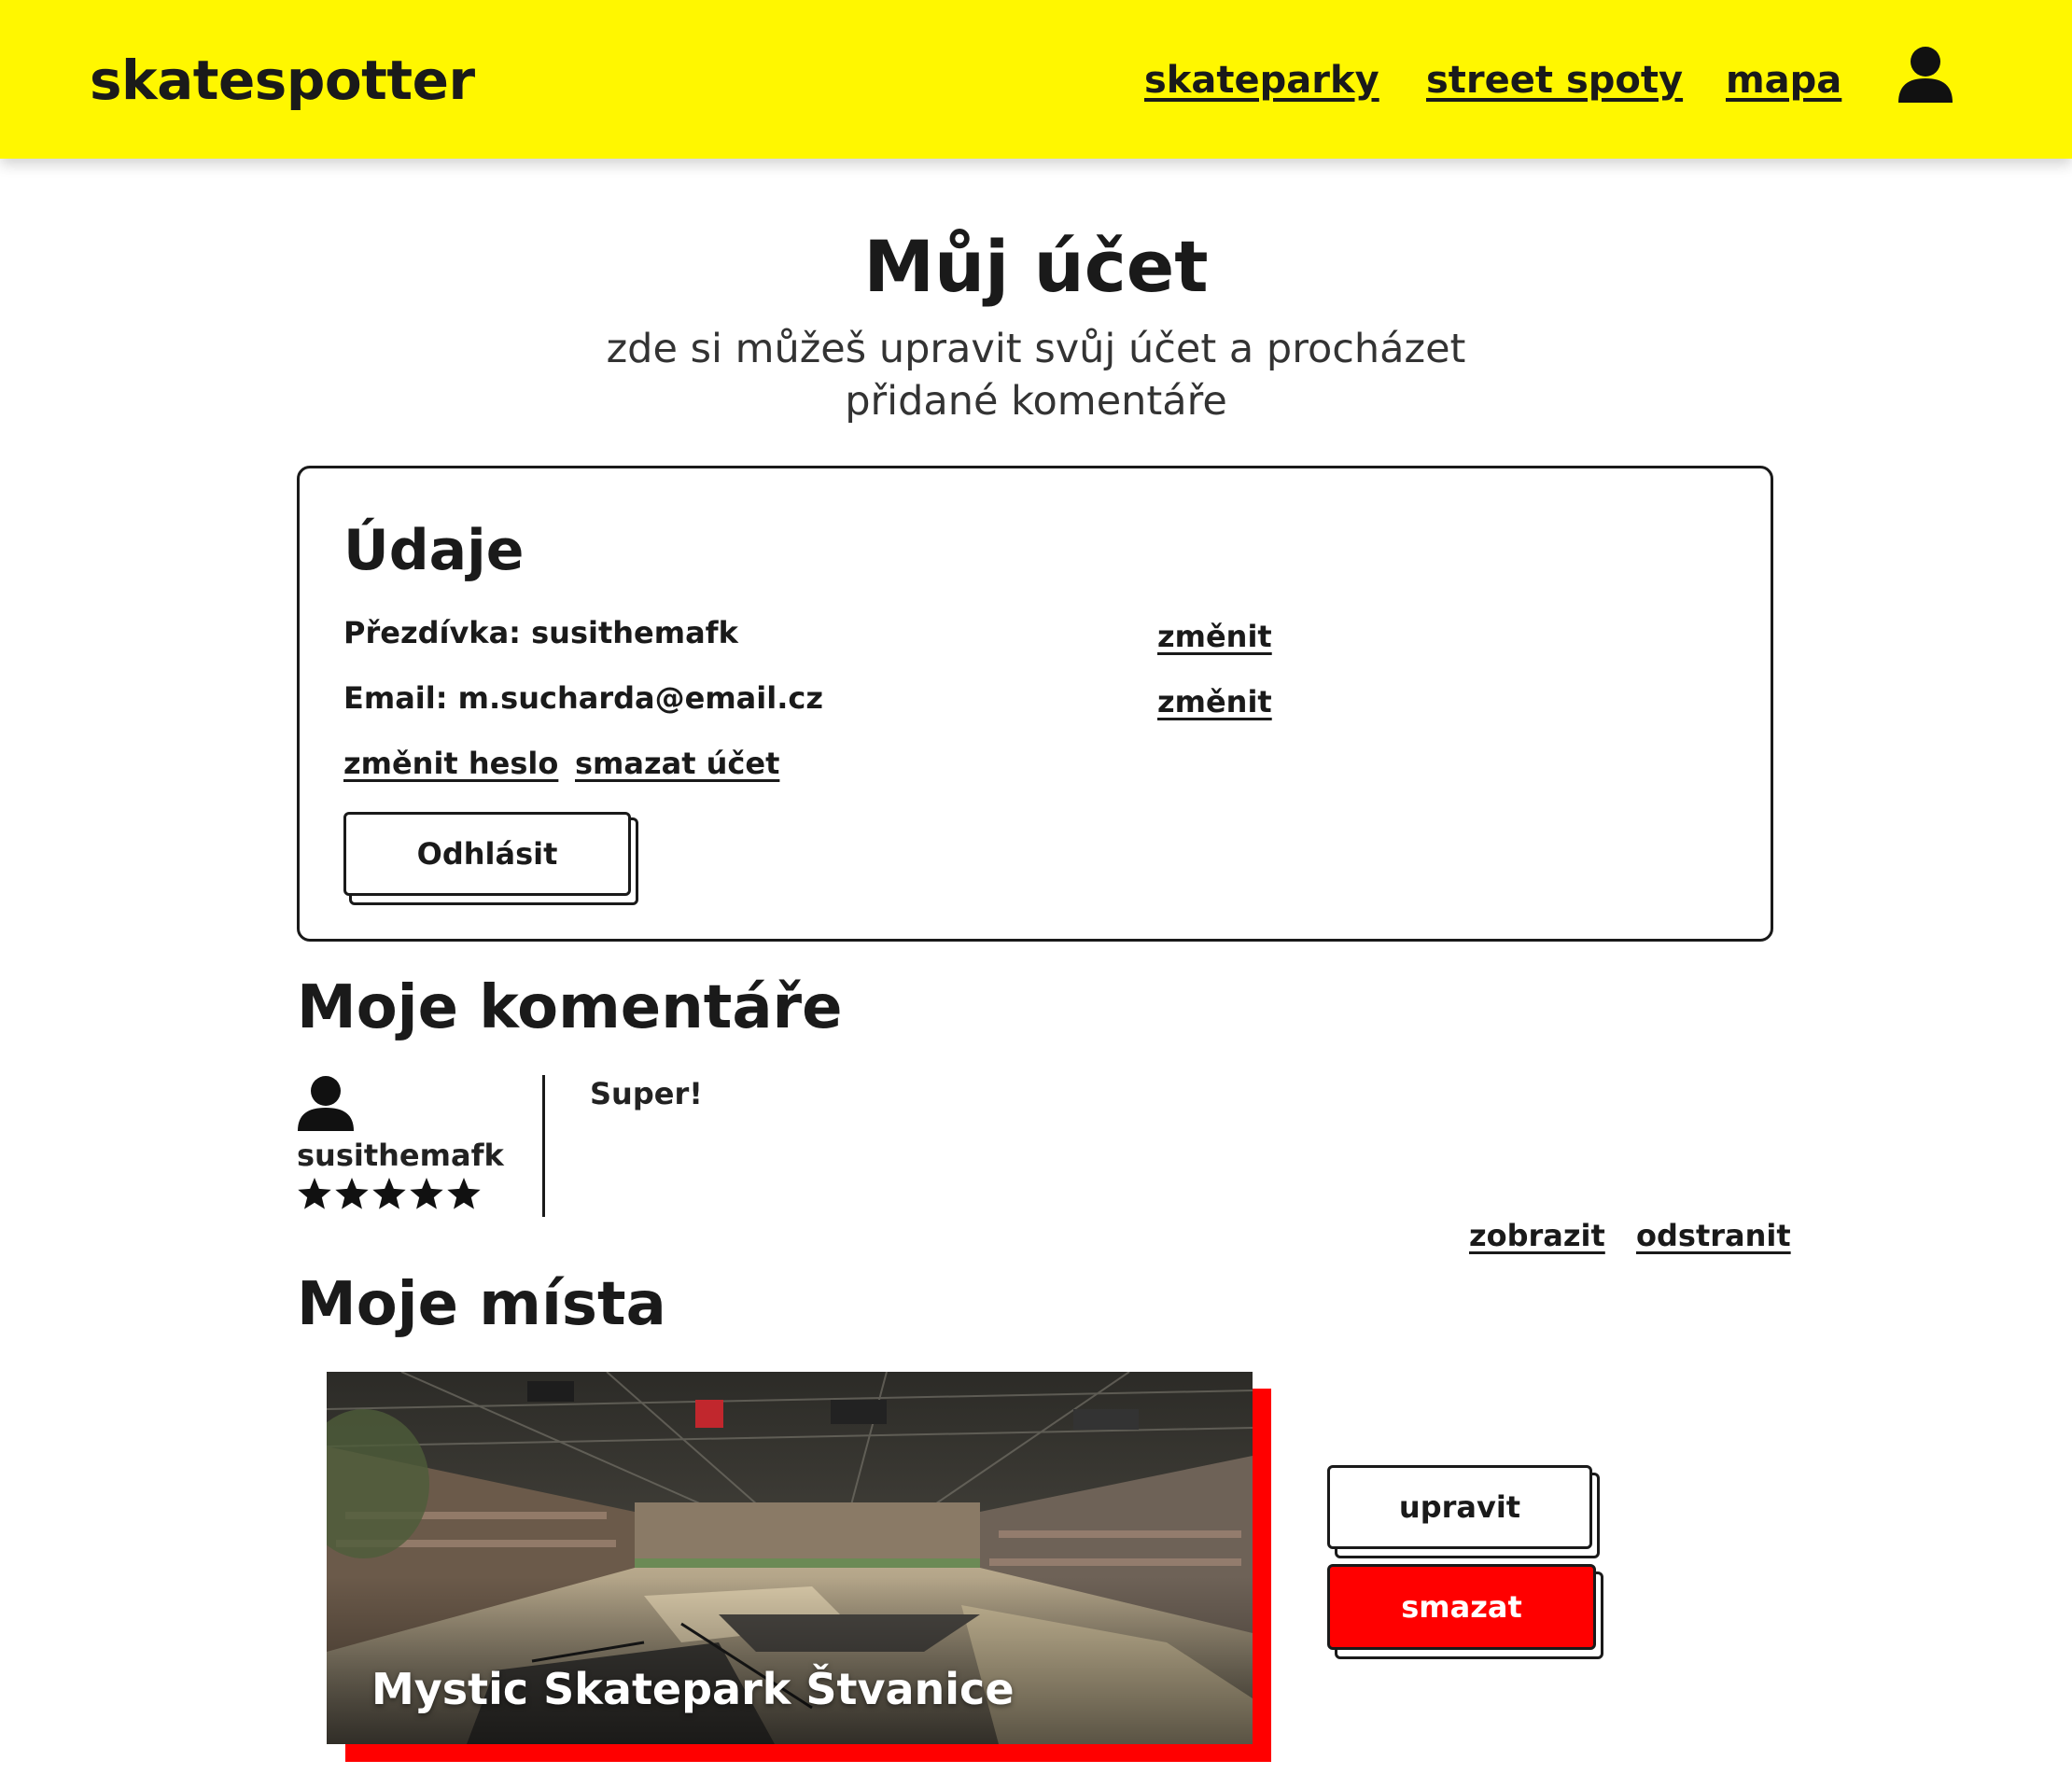  What do you see at coordinates (677, 763) in the screenshot?
I see `delete-account-link: smazat účet` at bounding box center [677, 763].